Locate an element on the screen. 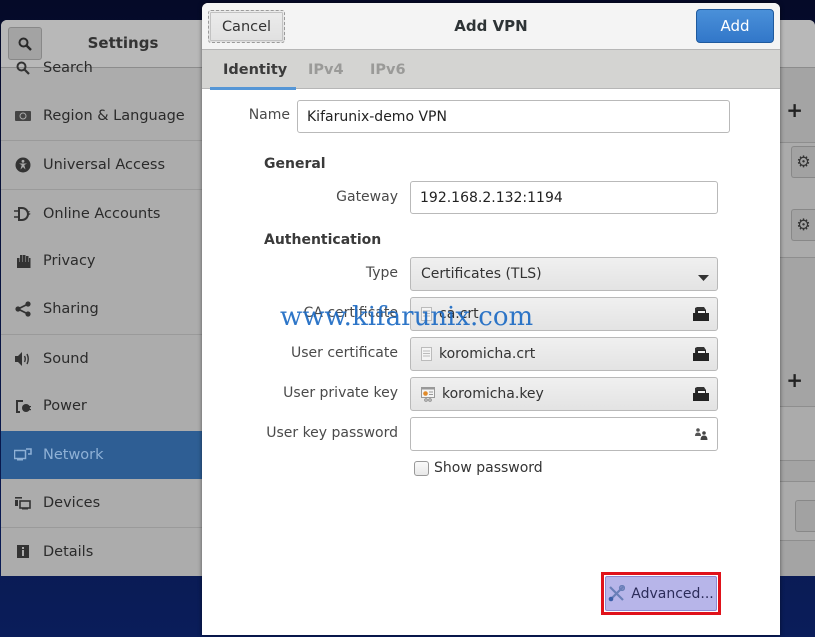 The height and width of the screenshot is (637, 815). dialog-title: Add VPN is located at coordinates (491, 26).